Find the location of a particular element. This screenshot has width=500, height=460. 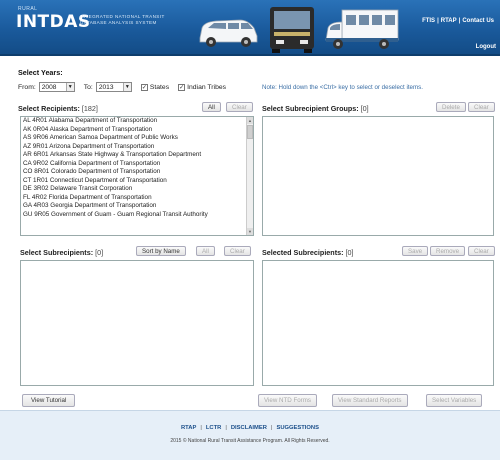

sort-by-name-button: Sort by Name is located at coordinates (161, 251).